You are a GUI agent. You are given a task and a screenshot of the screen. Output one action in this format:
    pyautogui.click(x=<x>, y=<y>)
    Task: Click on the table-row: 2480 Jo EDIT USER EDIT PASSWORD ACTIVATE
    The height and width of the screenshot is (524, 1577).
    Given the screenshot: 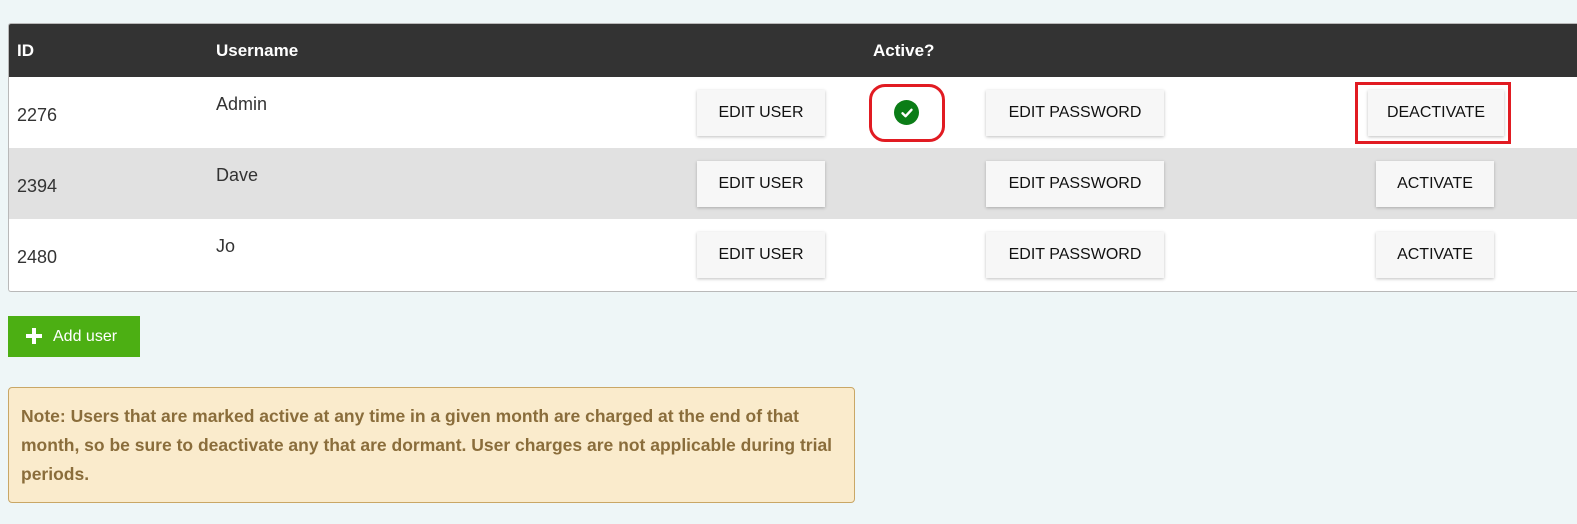 What is the action you would take?
    pyautogui.click(x=793, y=254)
    